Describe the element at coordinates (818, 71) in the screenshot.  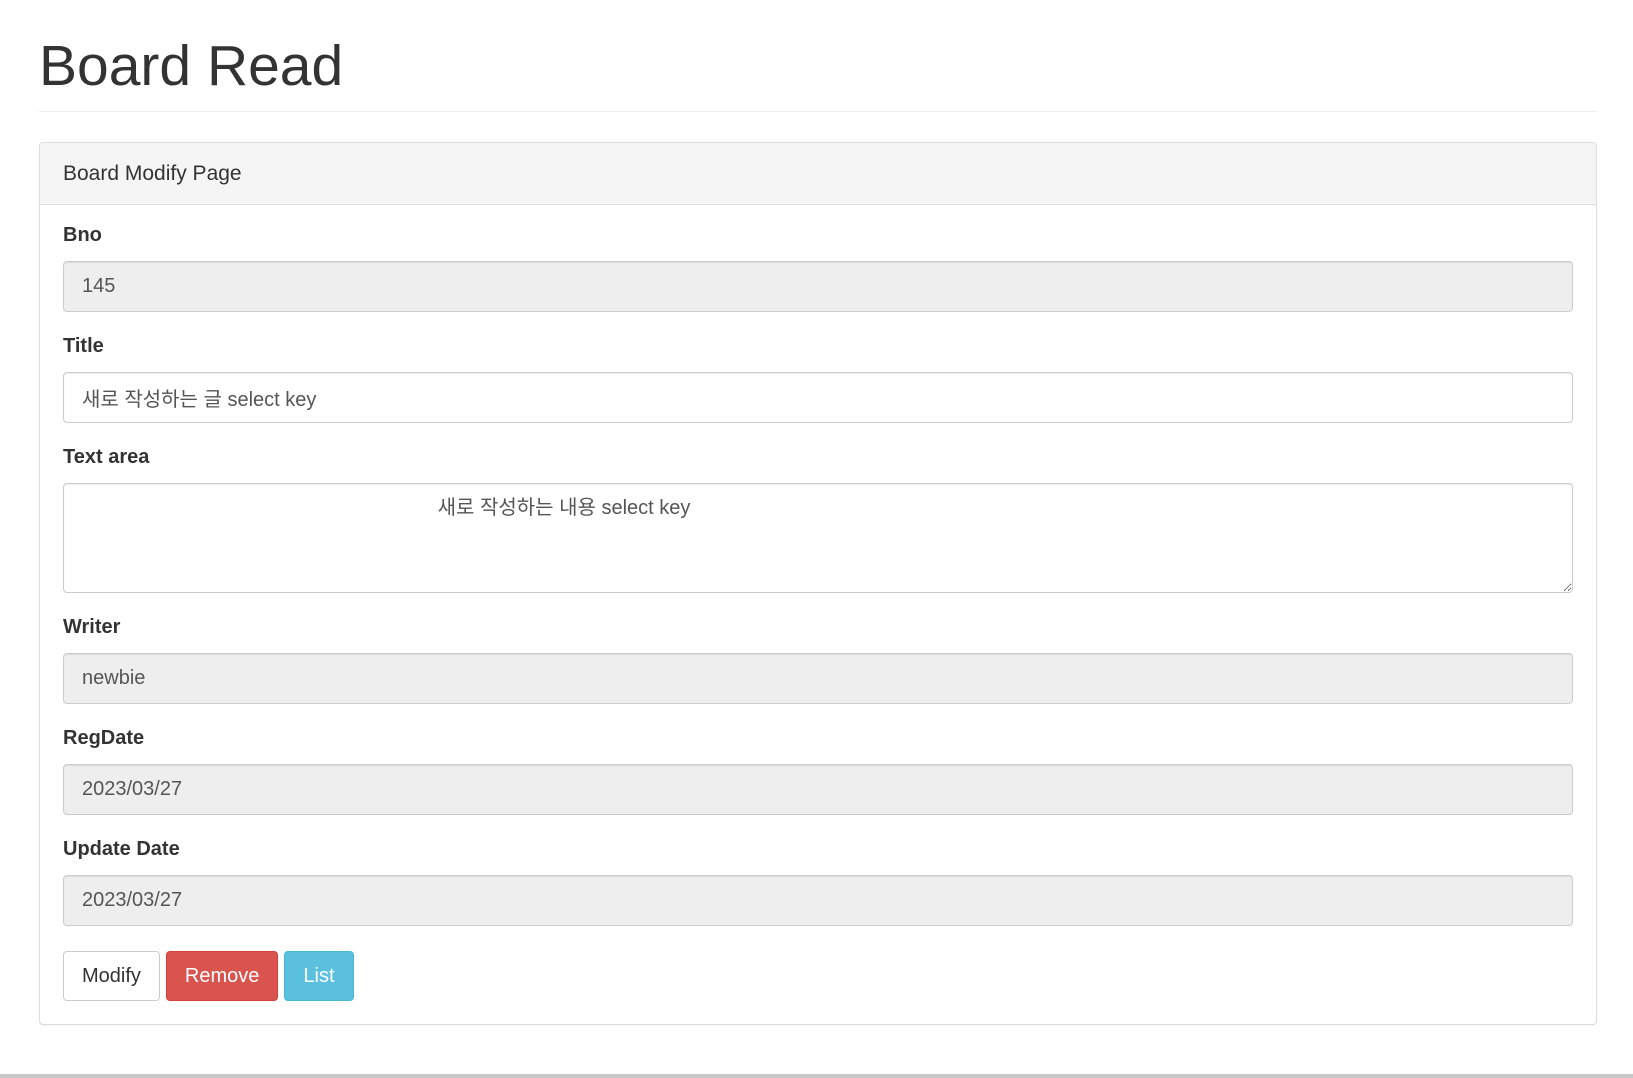
I see `page-header: Board Read` at that location.